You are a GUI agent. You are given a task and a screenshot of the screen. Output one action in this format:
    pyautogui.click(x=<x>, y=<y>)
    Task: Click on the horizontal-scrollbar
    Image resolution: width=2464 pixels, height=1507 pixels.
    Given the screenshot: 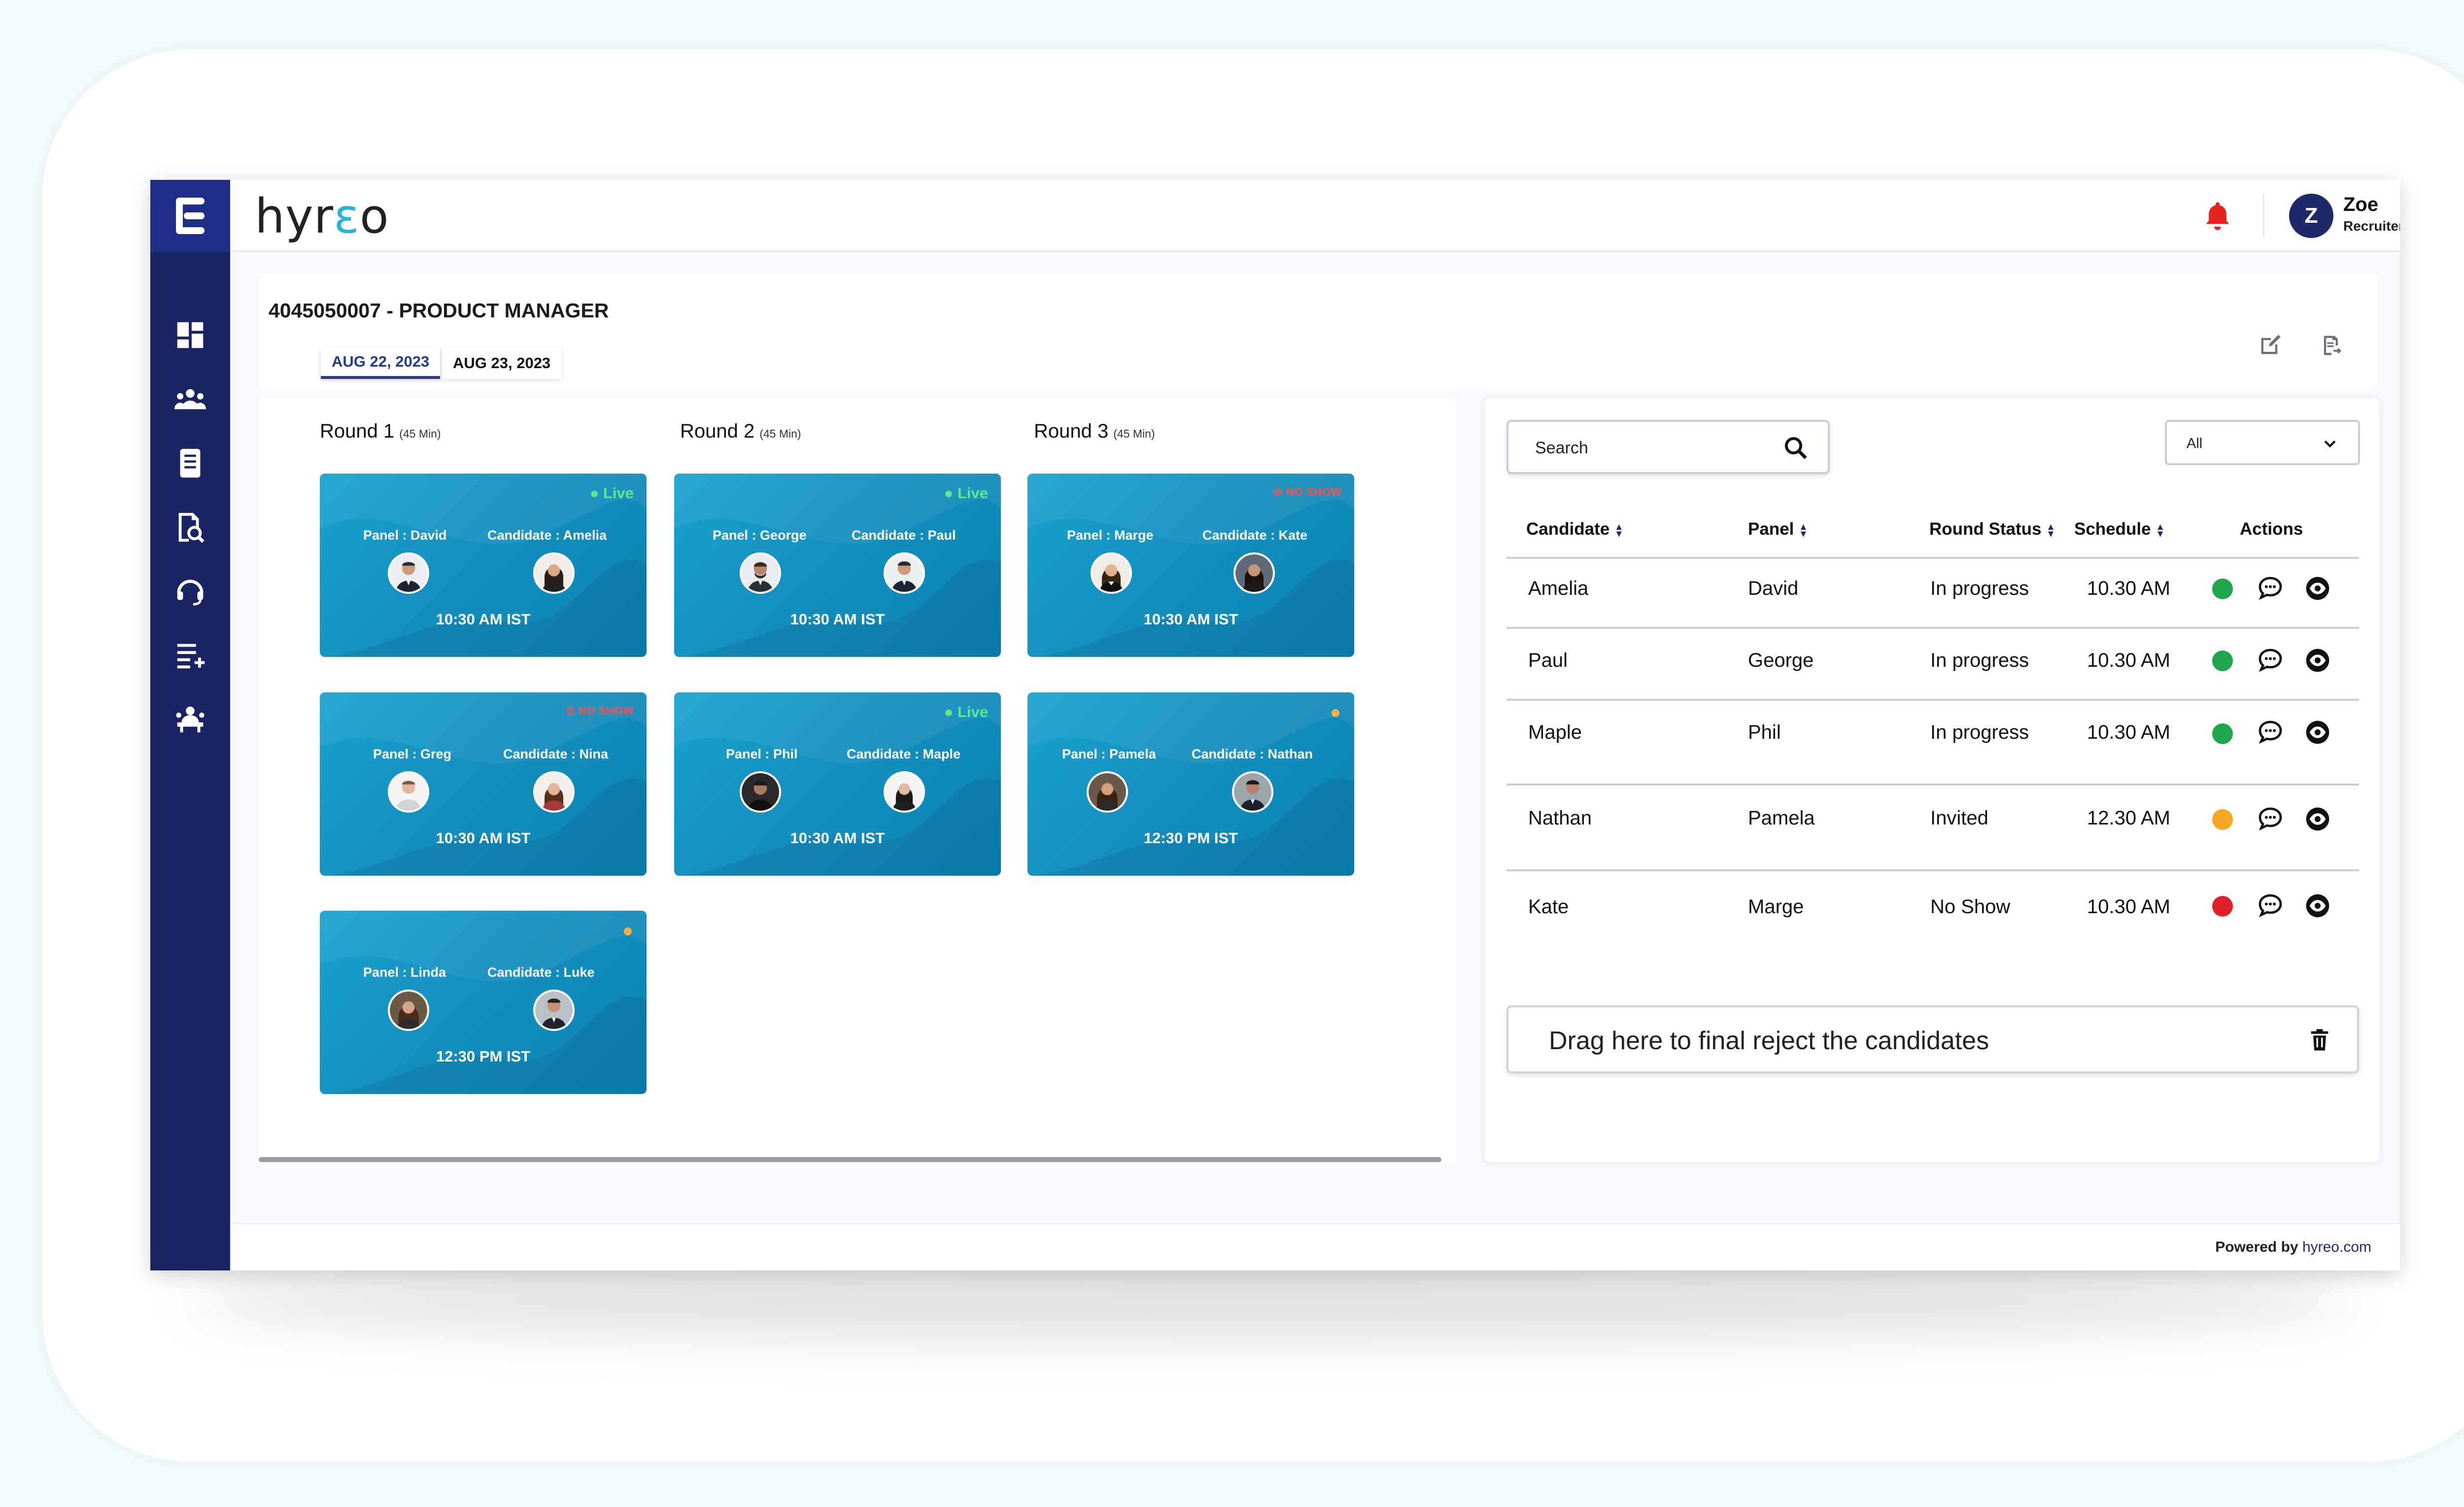 What is the action you would take?
    pyautogui.click(x=850, y=1159)
    